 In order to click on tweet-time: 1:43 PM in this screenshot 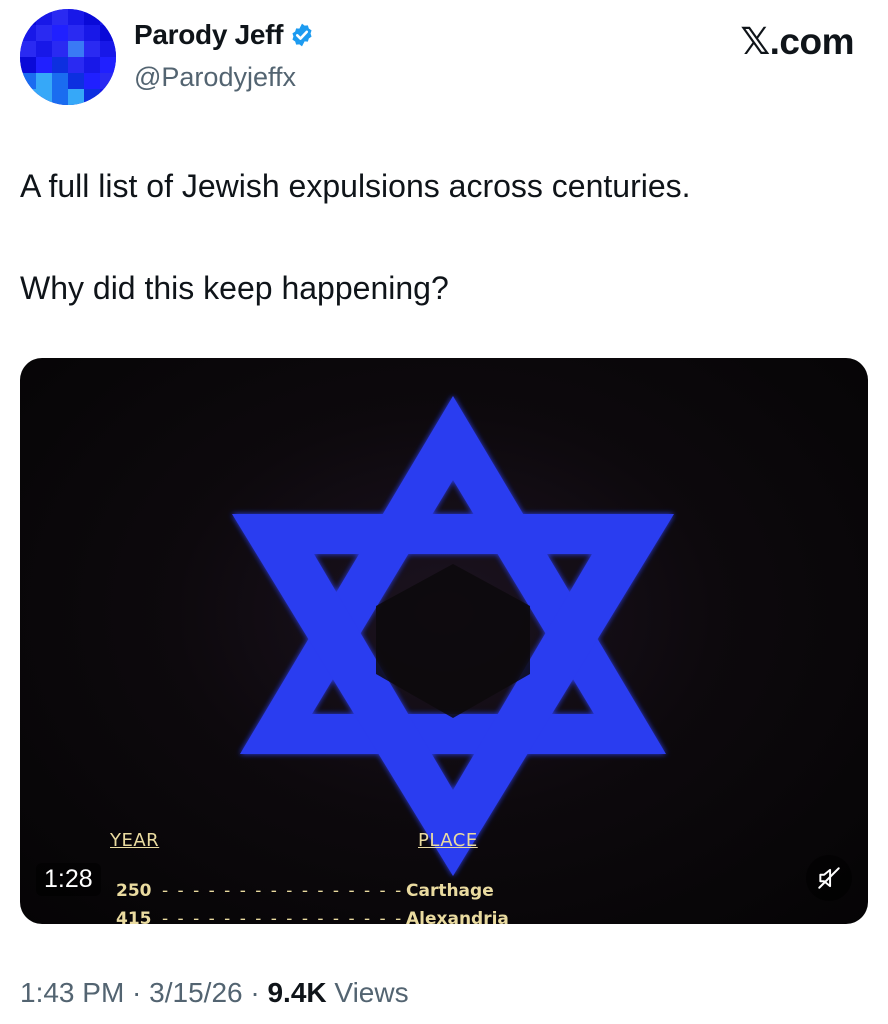, I will do `click(72, 992)`.